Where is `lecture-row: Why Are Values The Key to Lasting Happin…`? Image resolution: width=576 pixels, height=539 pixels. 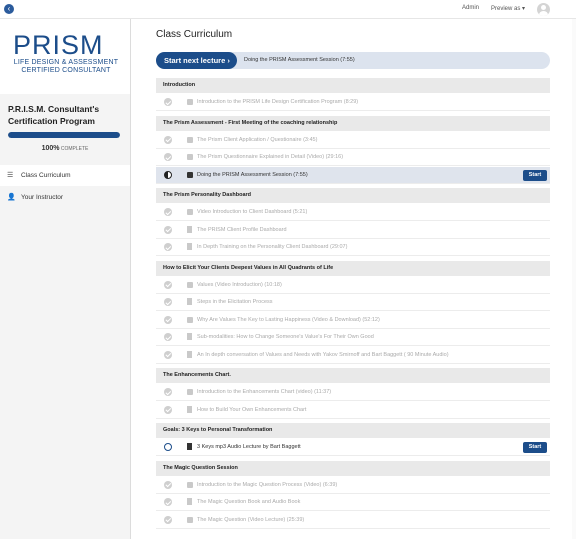
lecture-row: Why Are Values The Key to Lasting Happin… is located at coordinates (353, 320).